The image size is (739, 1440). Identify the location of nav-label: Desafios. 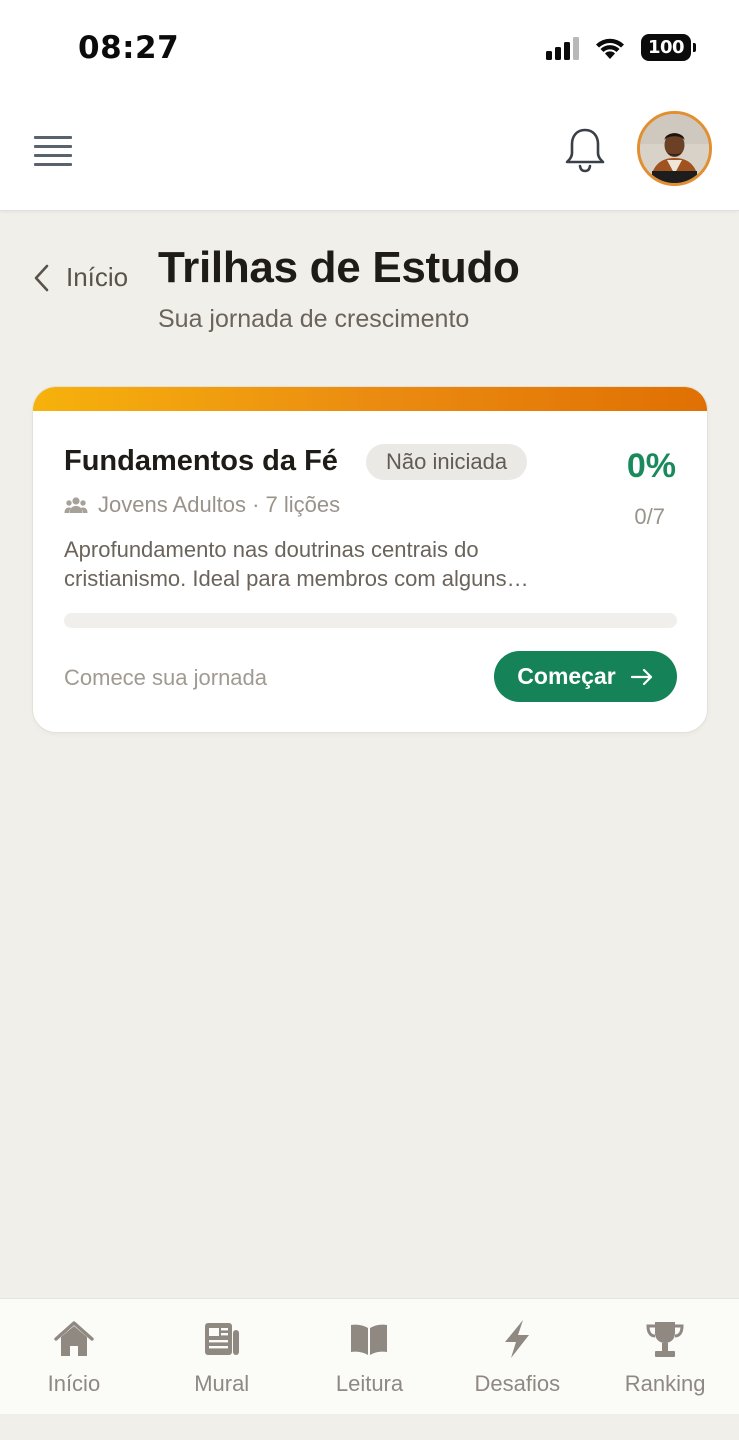
(517, 1383).